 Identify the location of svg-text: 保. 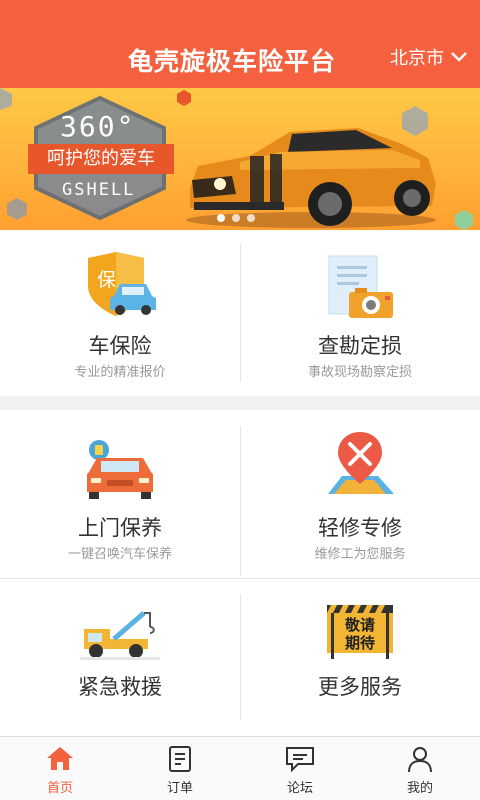
(106, 280).